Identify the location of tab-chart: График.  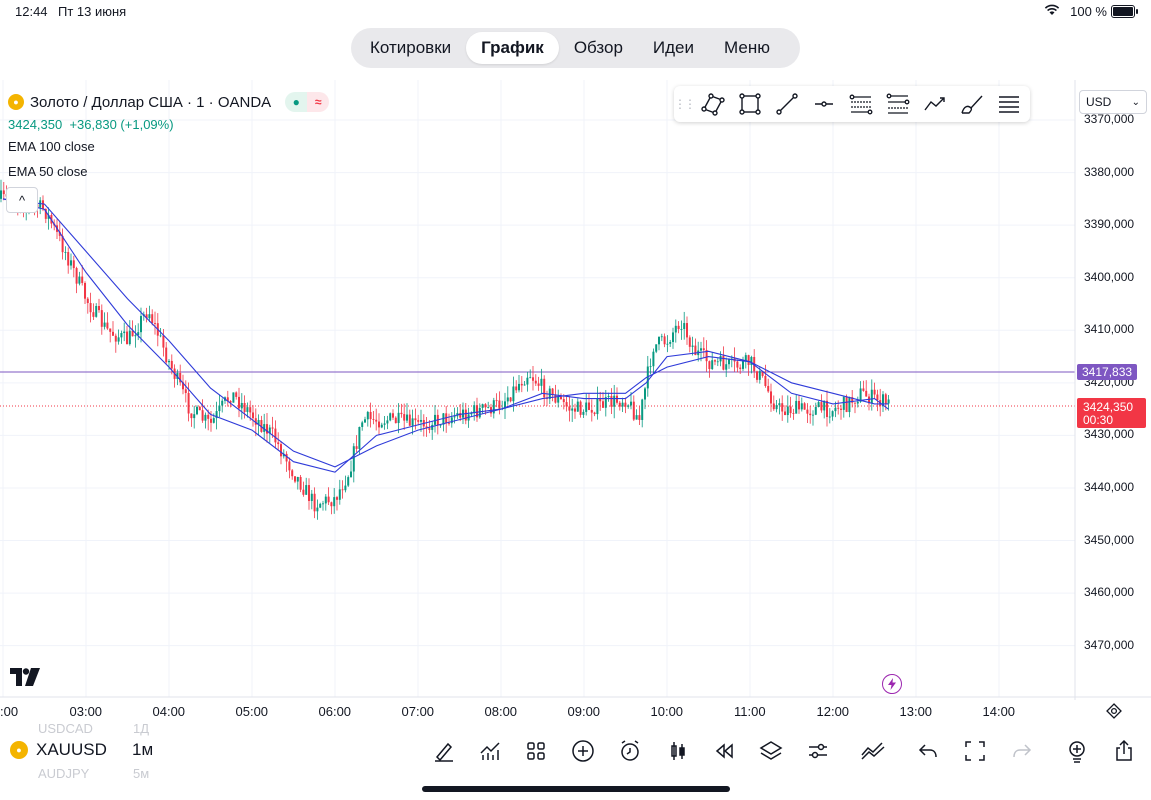
(512, 48).